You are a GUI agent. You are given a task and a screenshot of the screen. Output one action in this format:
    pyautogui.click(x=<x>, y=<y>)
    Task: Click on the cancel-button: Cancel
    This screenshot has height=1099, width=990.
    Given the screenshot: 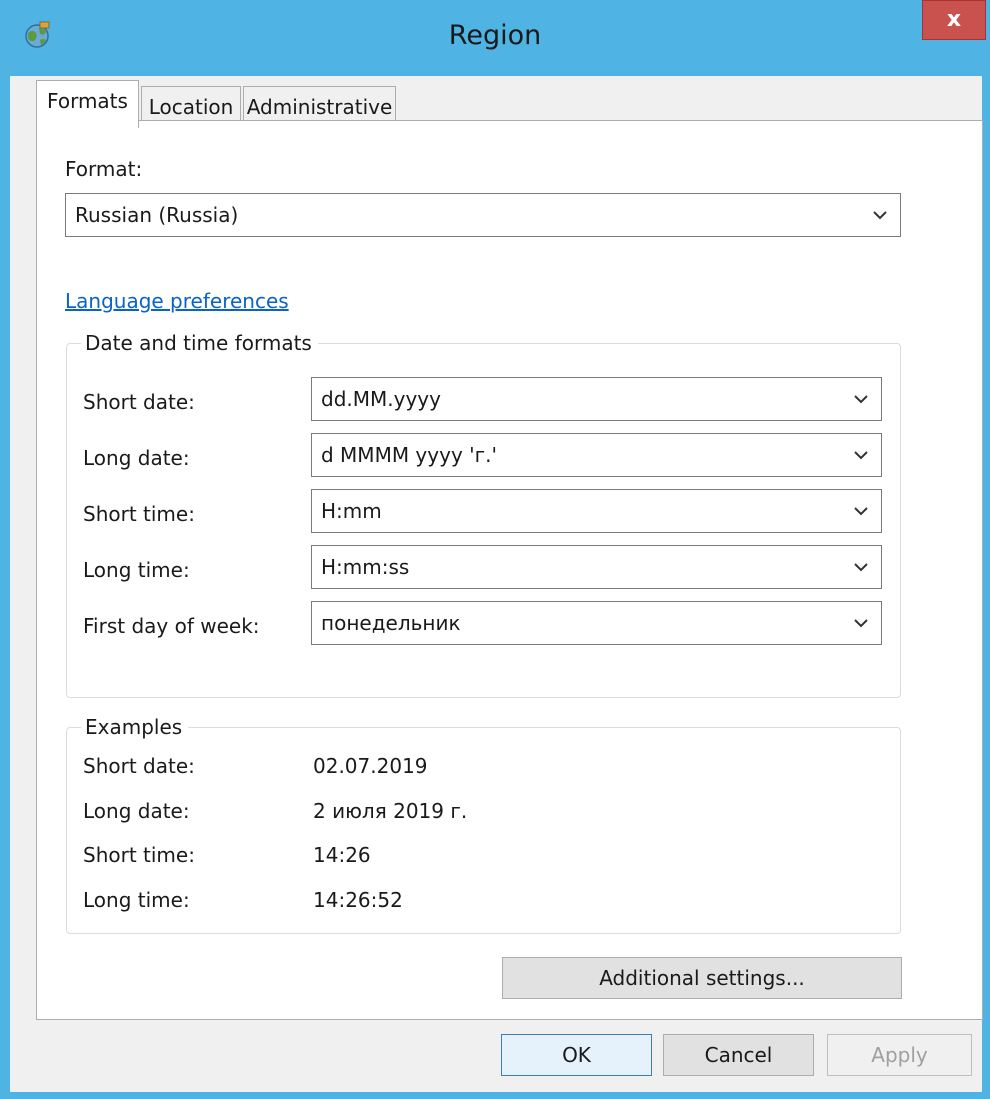 What is the action you would take?
    pyautogui.click(x=738, y=1055)
    